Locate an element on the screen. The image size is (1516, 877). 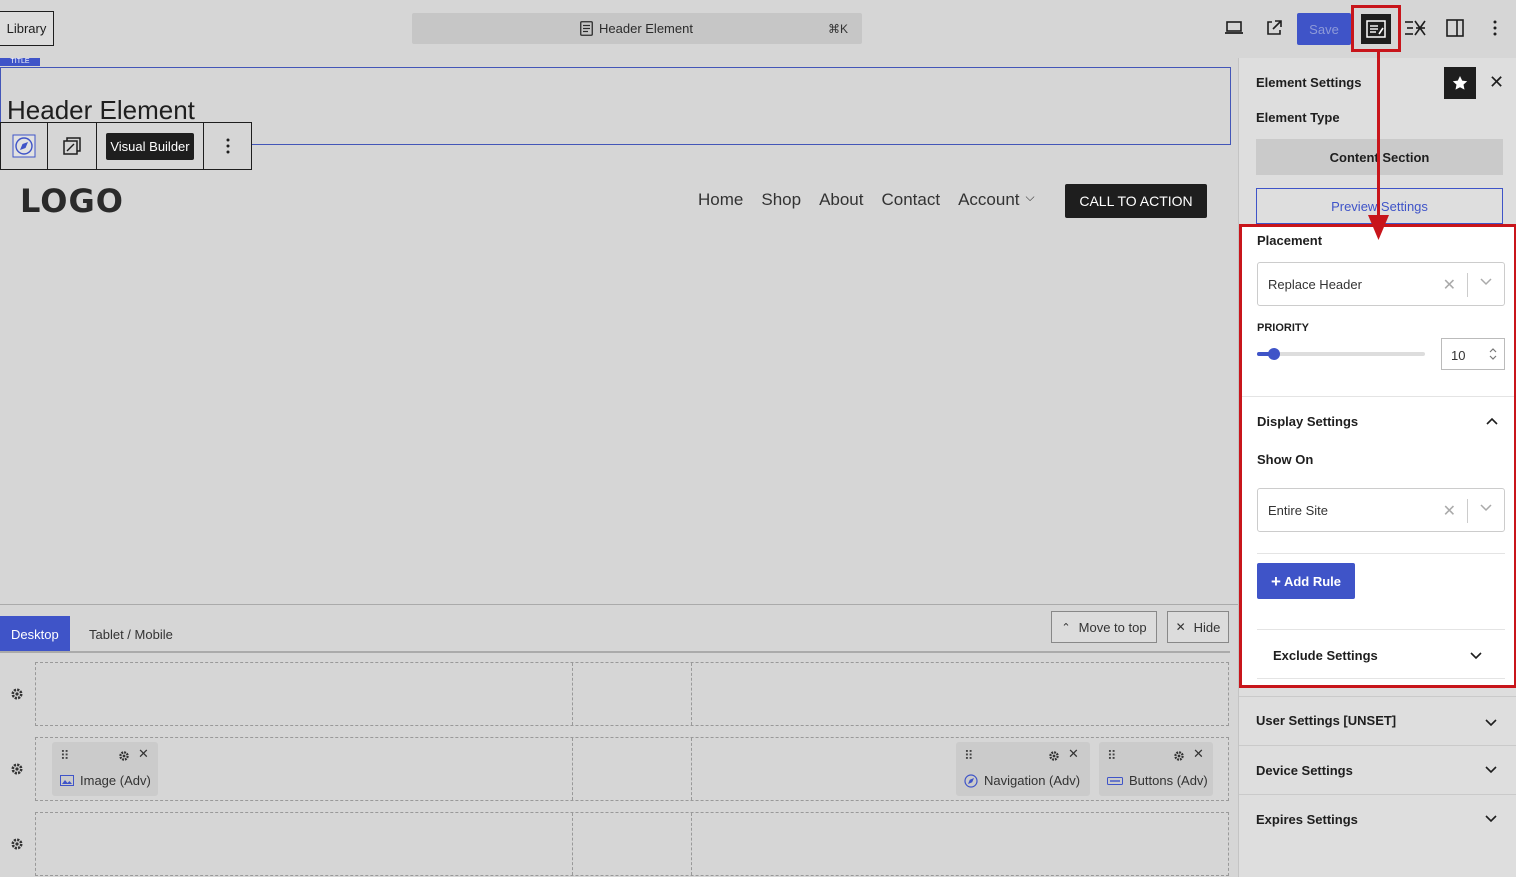
nav-item-about: About is located at coordinates (841, 200).